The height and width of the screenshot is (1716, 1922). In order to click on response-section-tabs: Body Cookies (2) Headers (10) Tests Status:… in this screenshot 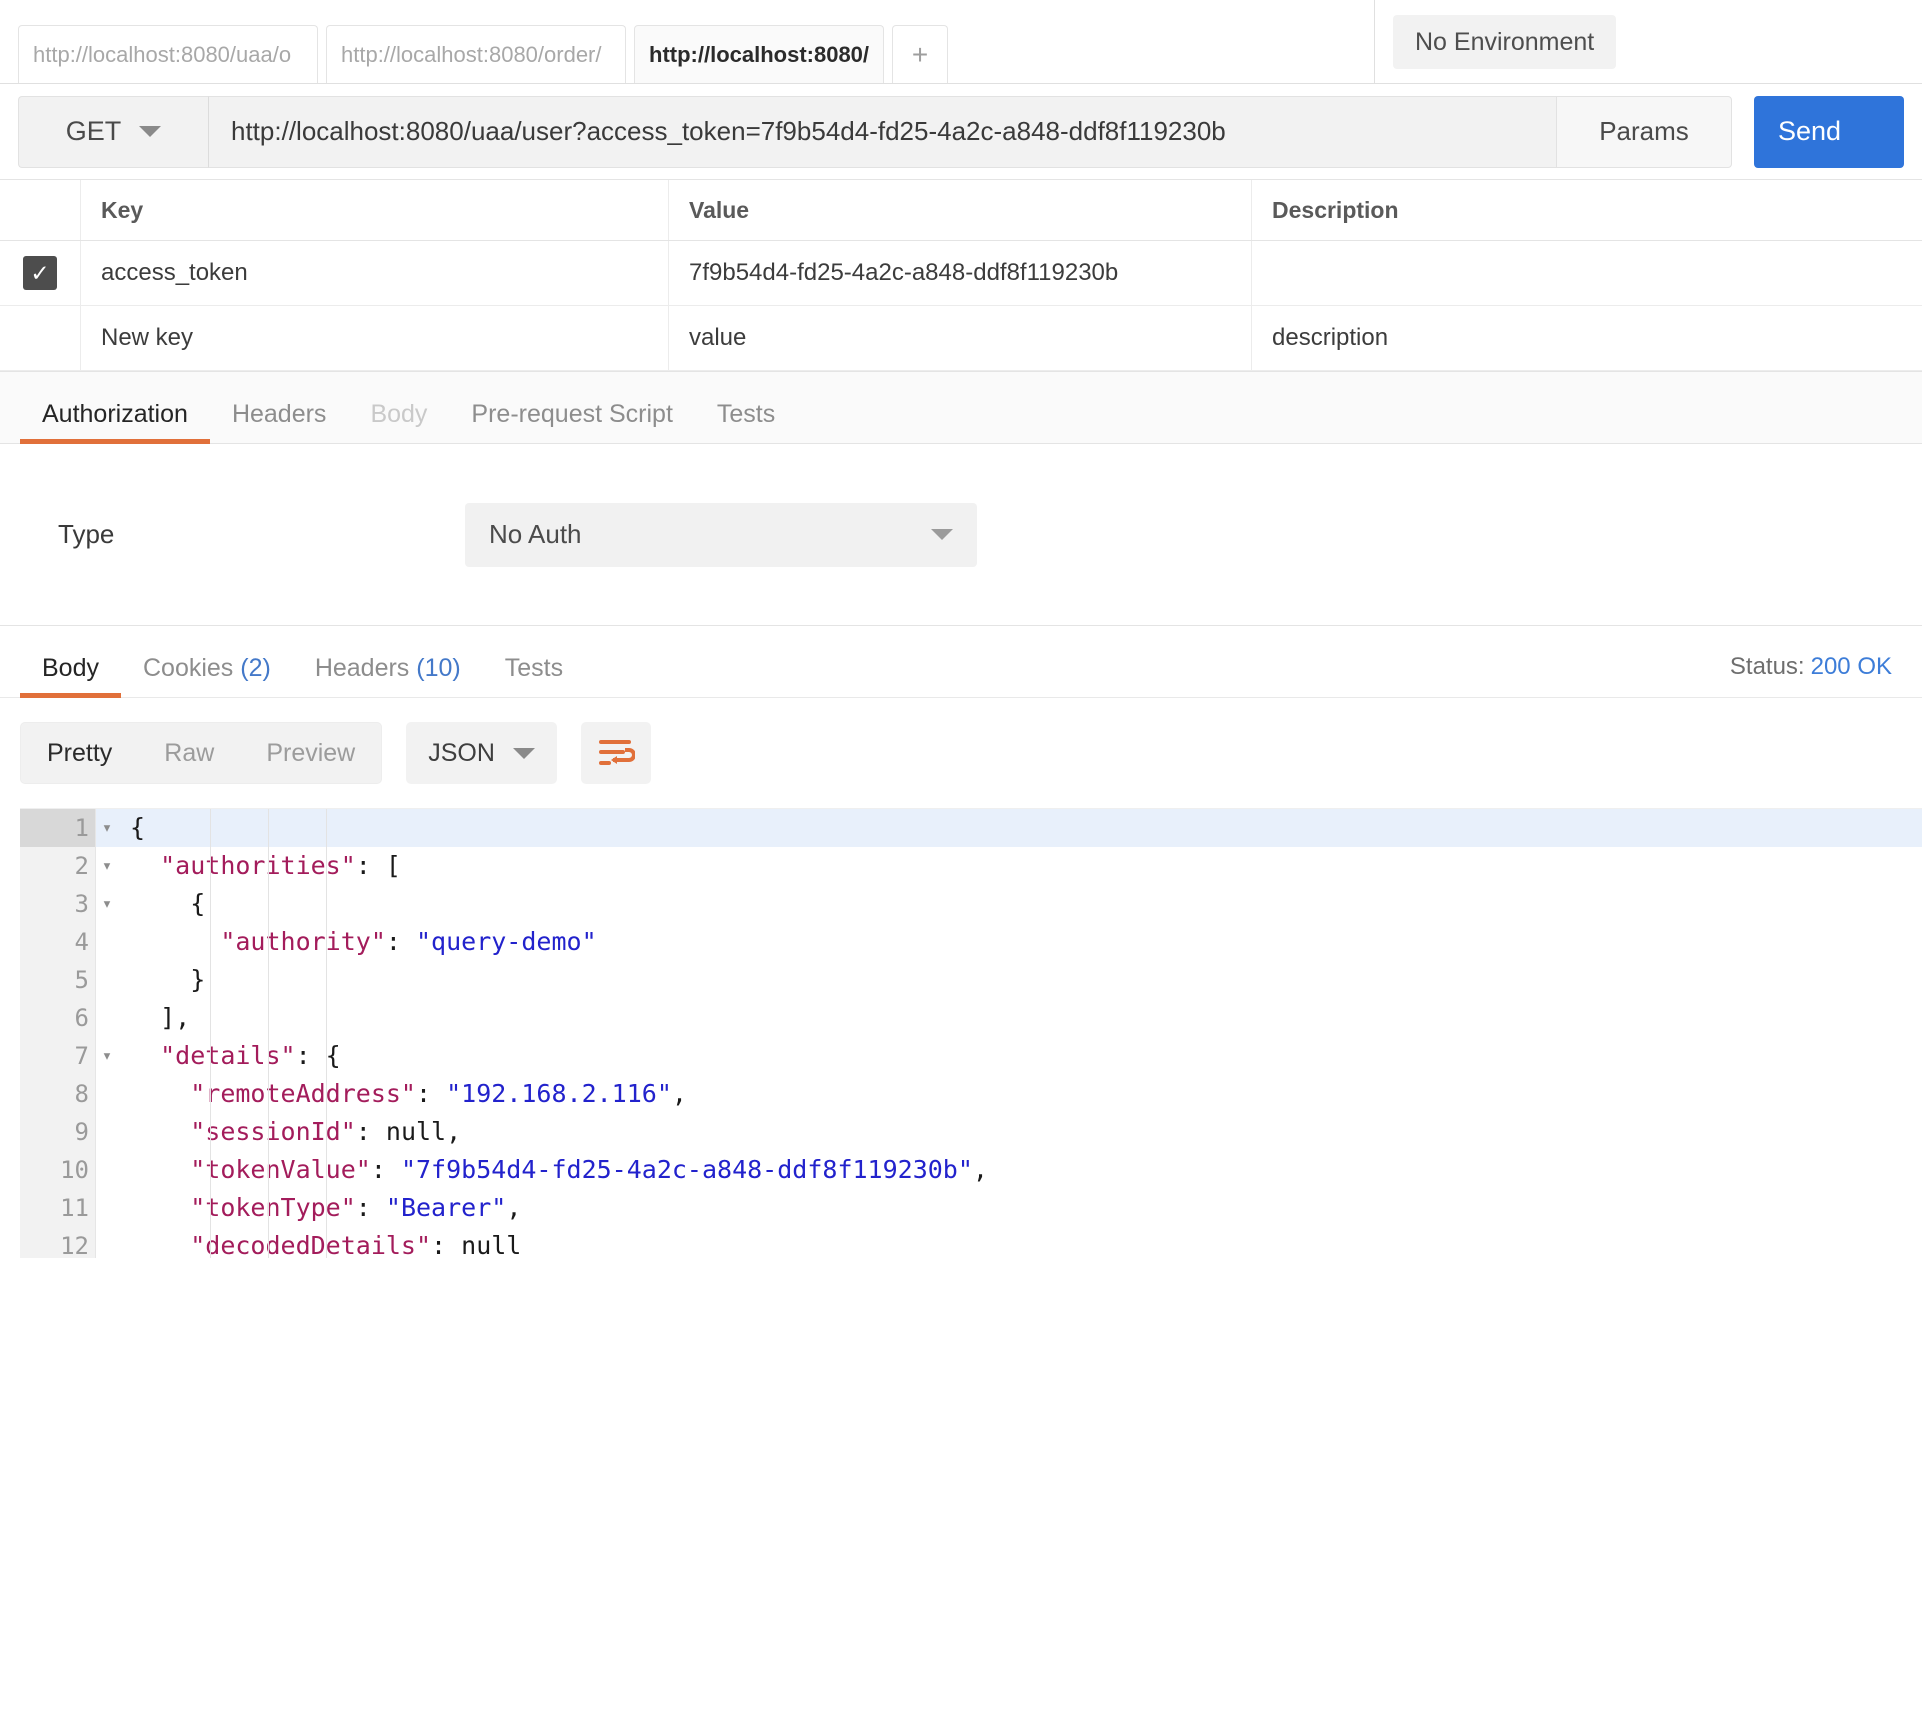, I will do `click(961, 662)`.